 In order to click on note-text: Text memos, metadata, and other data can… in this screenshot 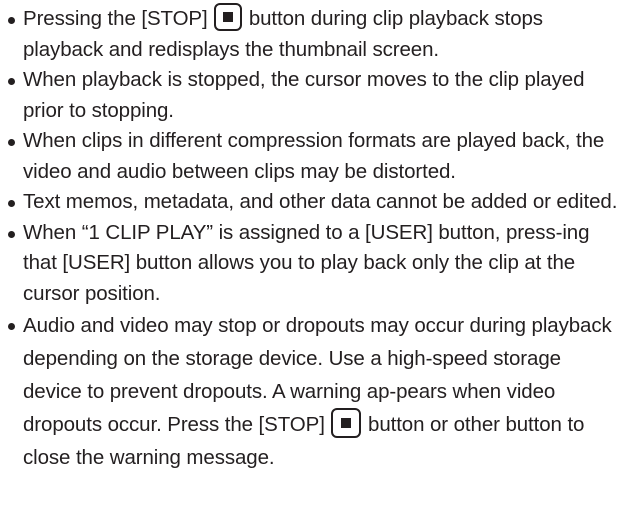, I will do `click(320, 201)`.